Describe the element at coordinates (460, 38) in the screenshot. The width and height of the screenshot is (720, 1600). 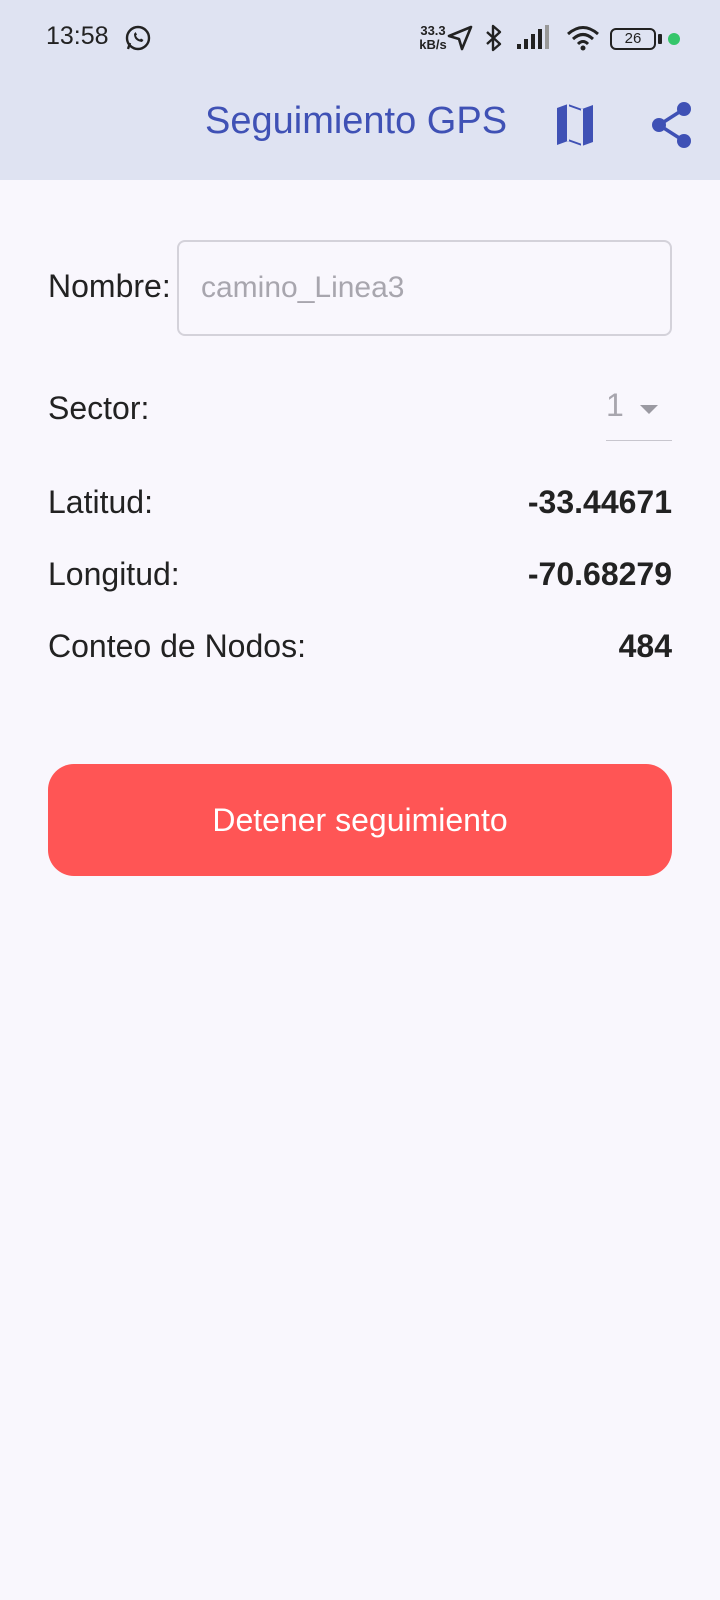
I see `location-arrow-icon` at that location.